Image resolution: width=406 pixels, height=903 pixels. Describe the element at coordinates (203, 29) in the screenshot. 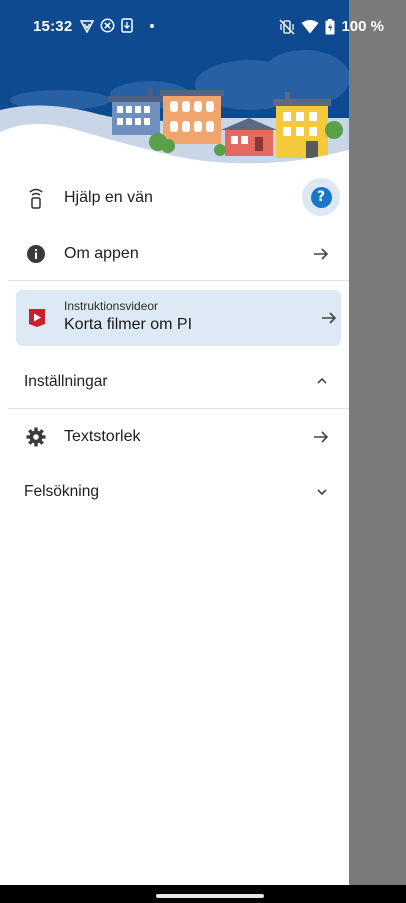

I see `status-bar: 15:32 100 %` at that location.